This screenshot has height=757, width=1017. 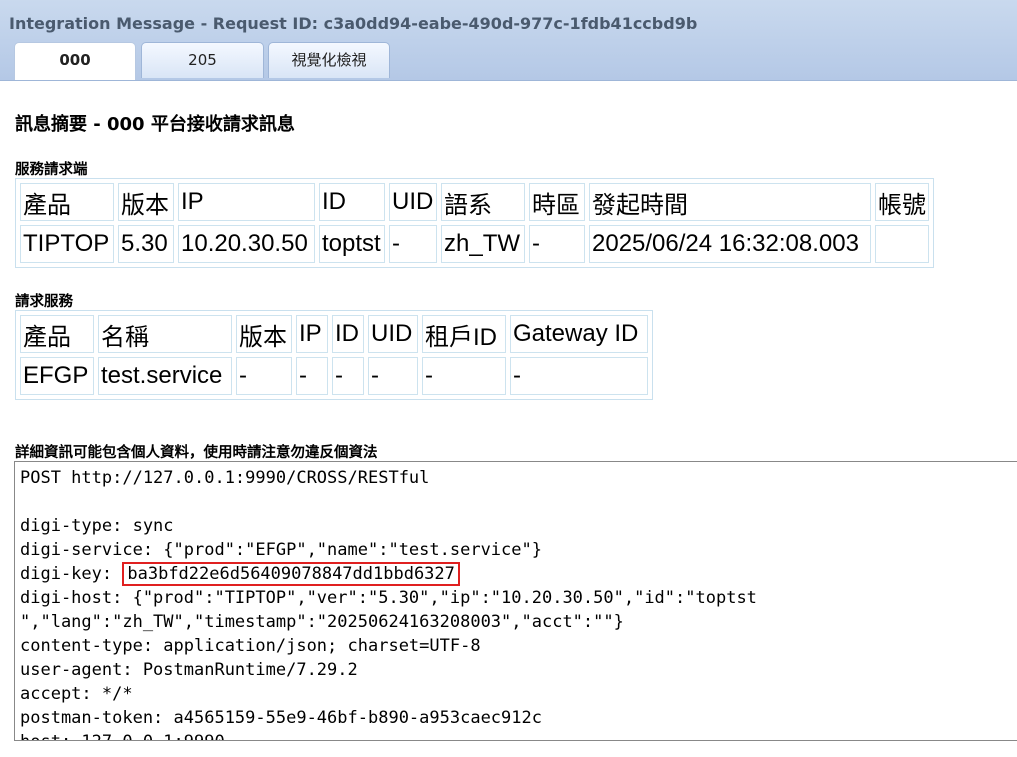 I want to click on value-cell, so click(x=902, y=244).